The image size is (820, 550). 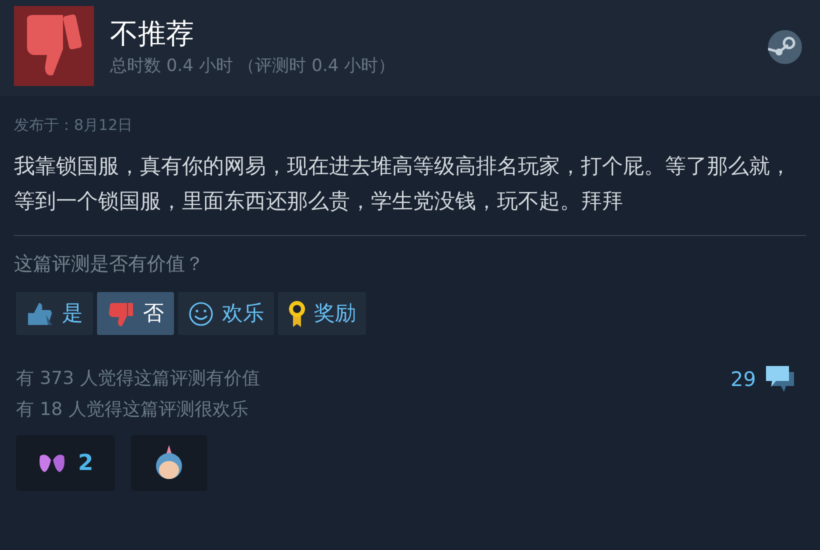 I want to click on review-text: 我靠锁国服，真有你的网易，现在进去堆高等级高排名玩家，打个屁。等了那么就，等到一个锁国服，里面东西还那么贵，学生党没钱，玩不起。拜拜, so click(x=402, y=183).